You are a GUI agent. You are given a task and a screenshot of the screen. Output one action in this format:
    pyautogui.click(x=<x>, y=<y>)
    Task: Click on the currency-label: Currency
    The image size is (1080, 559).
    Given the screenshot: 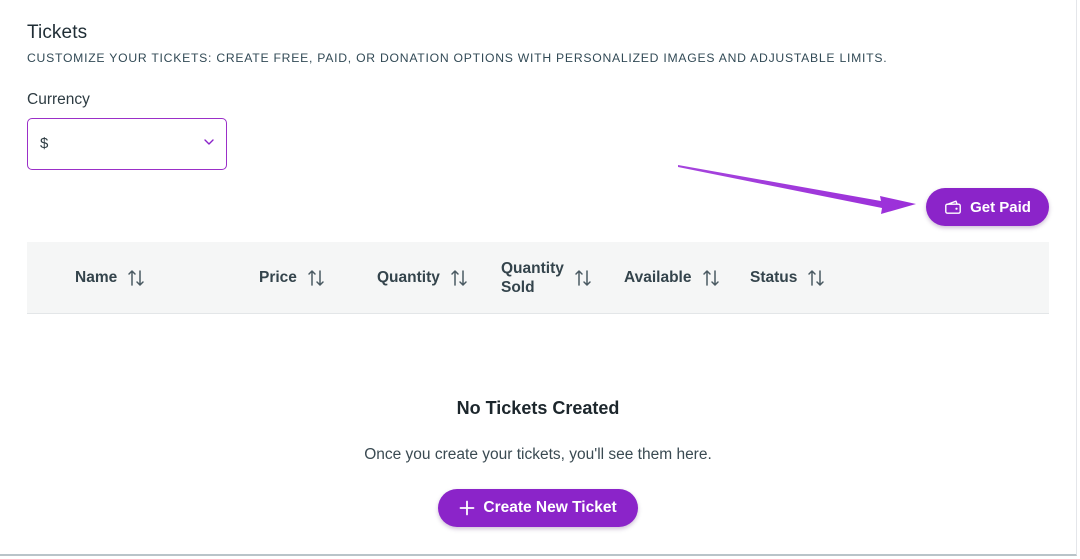 What is the action you would take?
    pyautogui.click(x=58, y=99)
    